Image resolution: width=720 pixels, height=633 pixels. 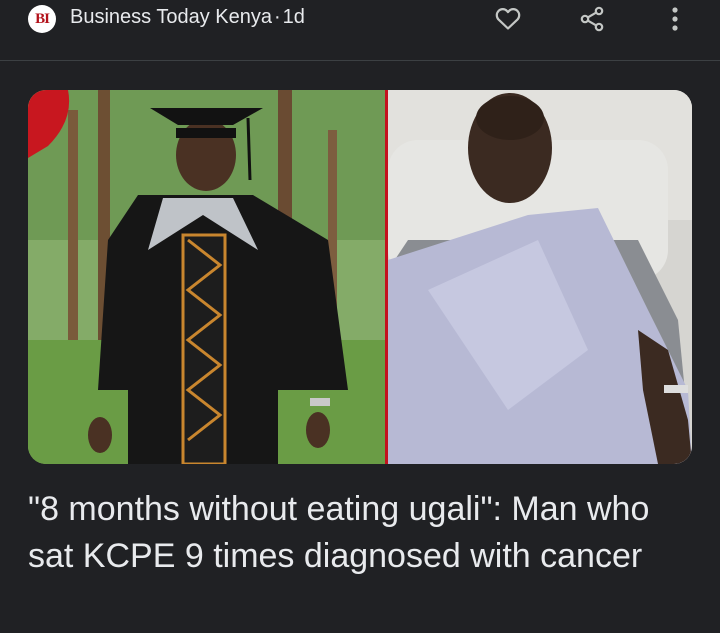 I want to click on publisher-logo: BI, so click(x=42, y=19).